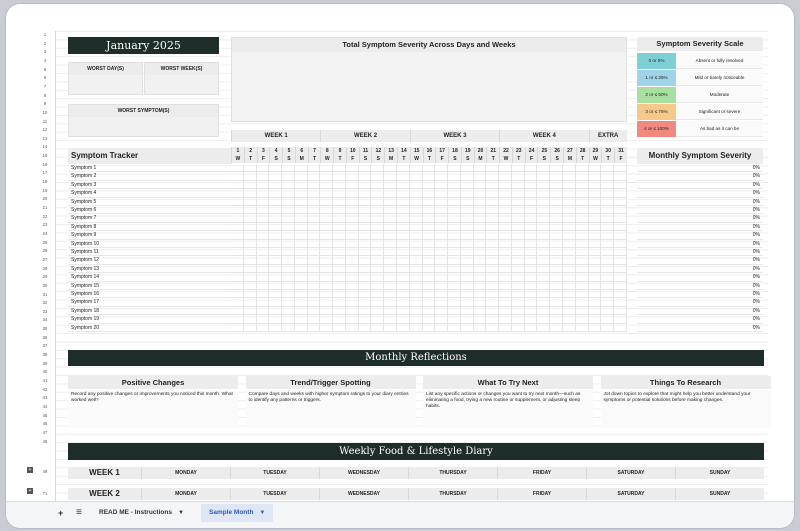 The width and height of the screenshot is (800, 531). I want to click on row-number: 19, so click(45, 190).